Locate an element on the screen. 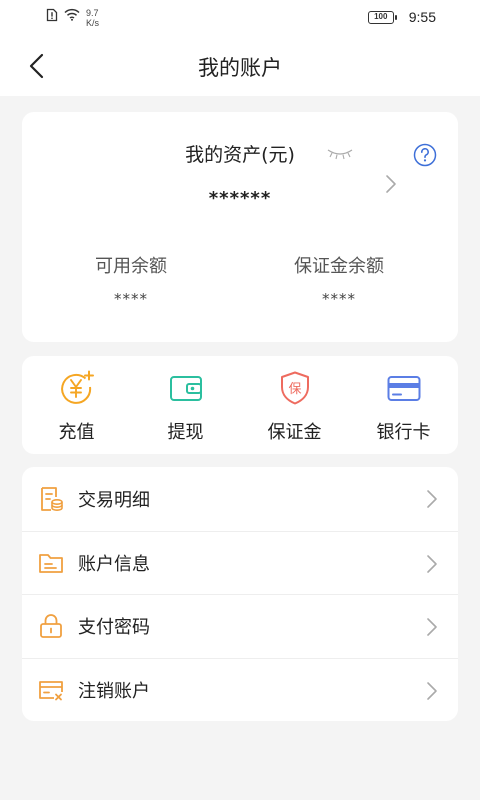 Image resolution: width=480 pixels, height=800 pixels. bank-card-label: 银行卡 is located at coordinates (403, 432).